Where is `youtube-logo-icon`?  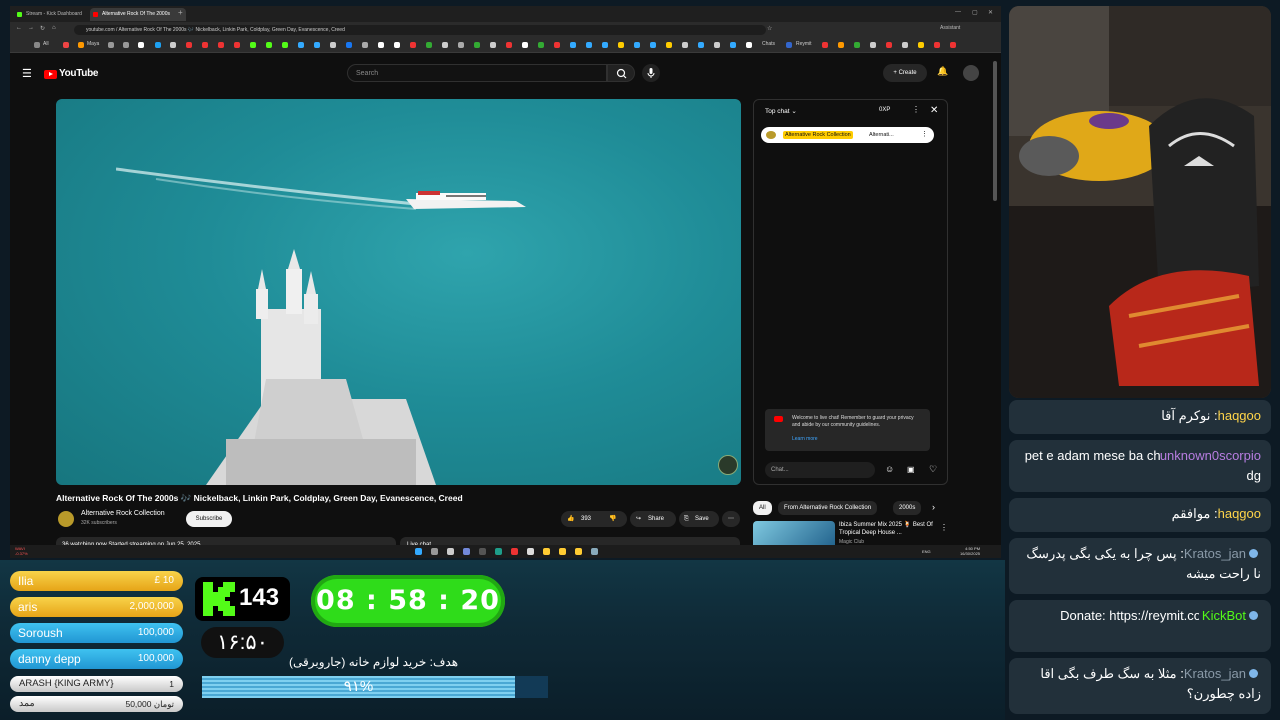
youtube-logo-icon is located at coordinates (50, 74).